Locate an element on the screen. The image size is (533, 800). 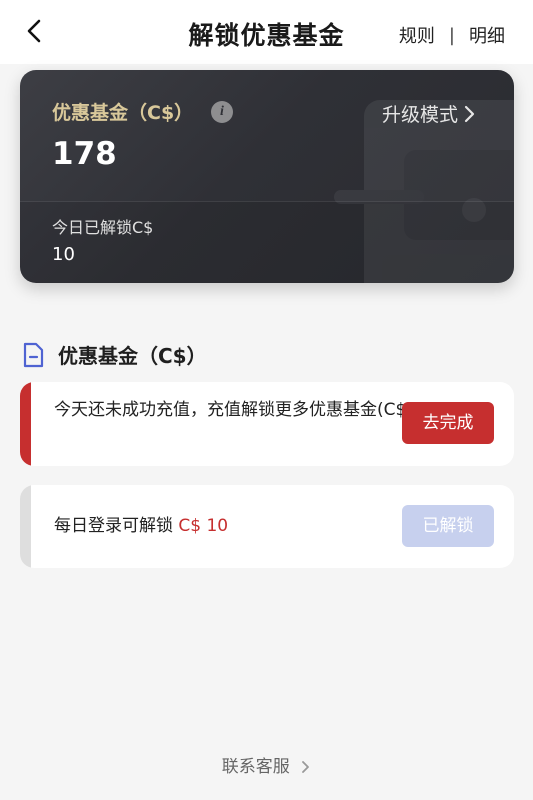
contact-service-link: 联系客服 is located at coordinates (266, 764).